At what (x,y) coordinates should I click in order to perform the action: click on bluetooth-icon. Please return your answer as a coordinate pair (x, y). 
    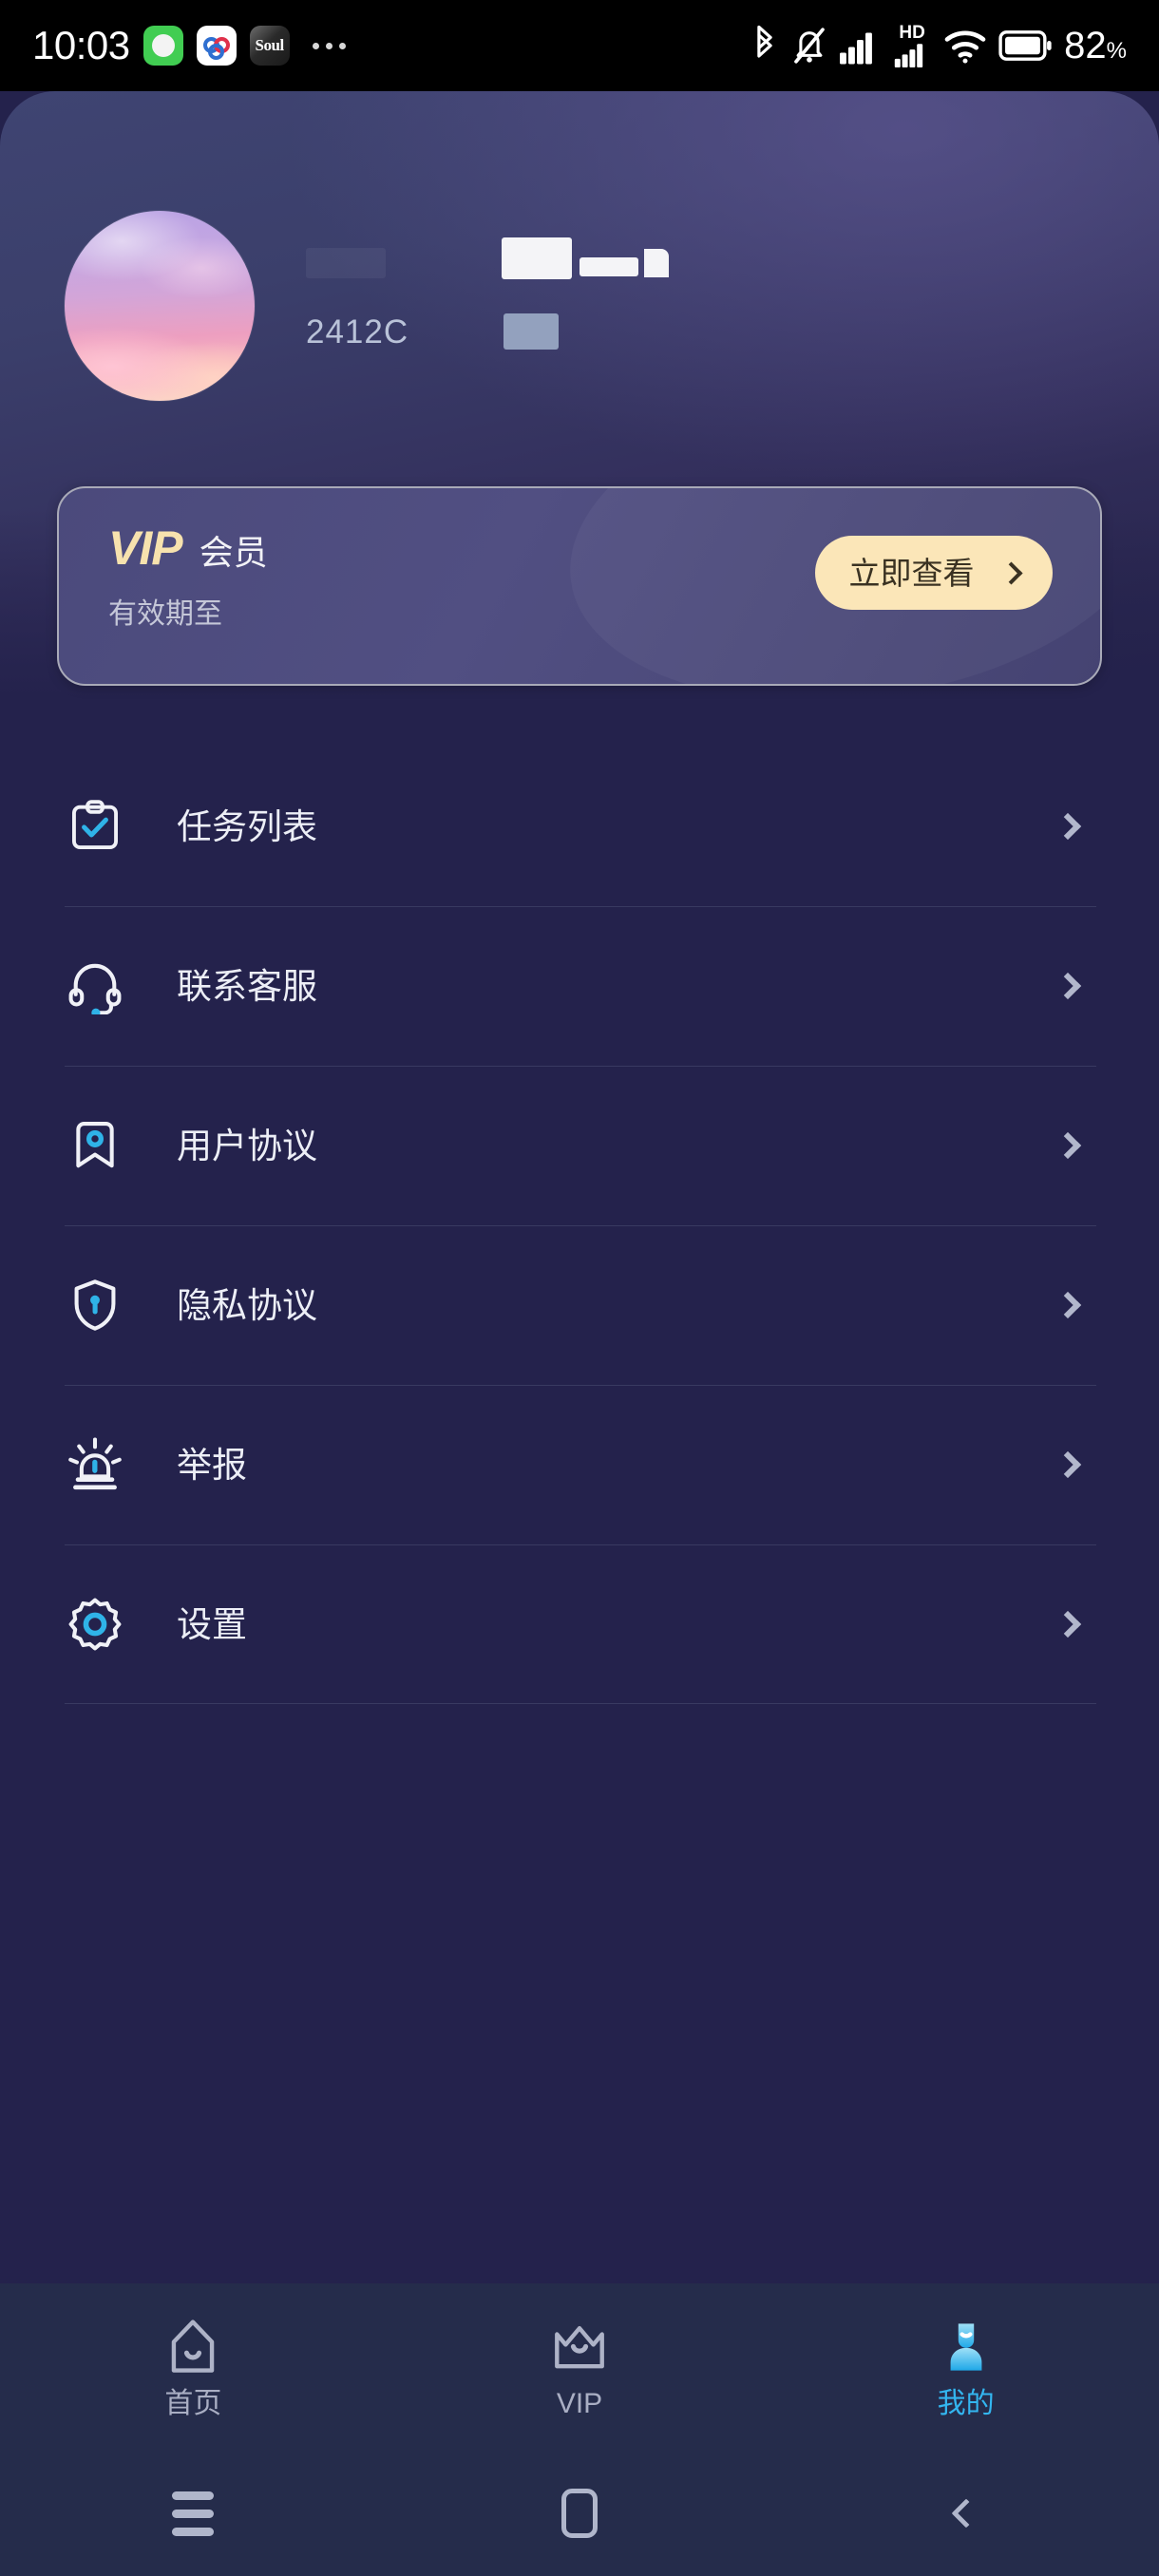
    Looking at the image, I should click on (764, 45).